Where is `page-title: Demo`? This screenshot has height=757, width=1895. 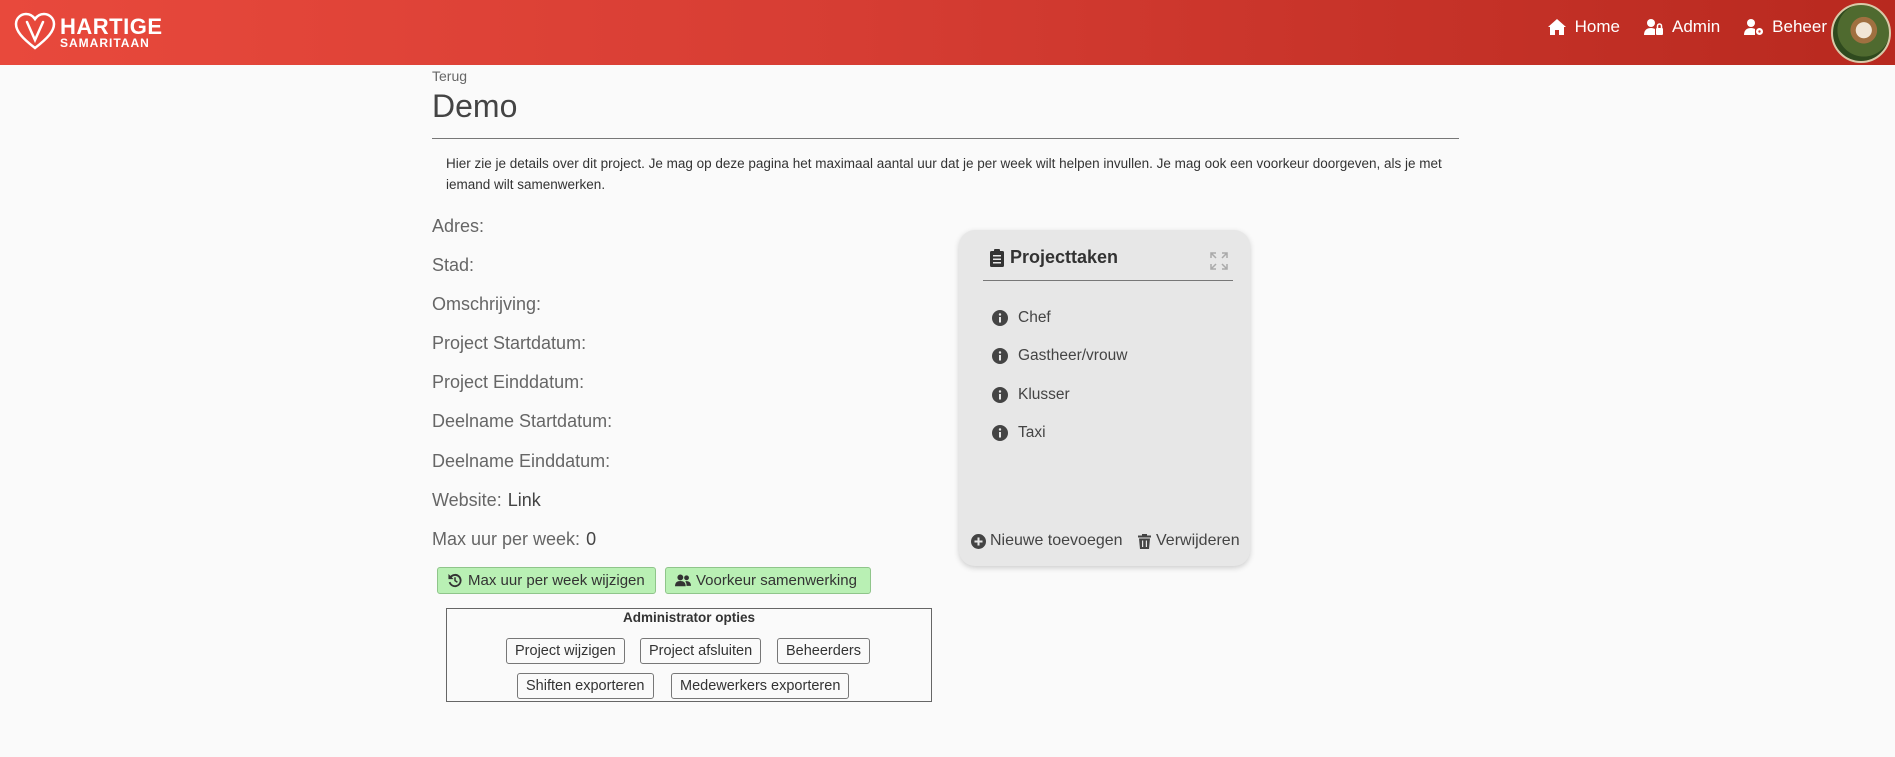
page-title: Demo is located at coordinates (475, 106).